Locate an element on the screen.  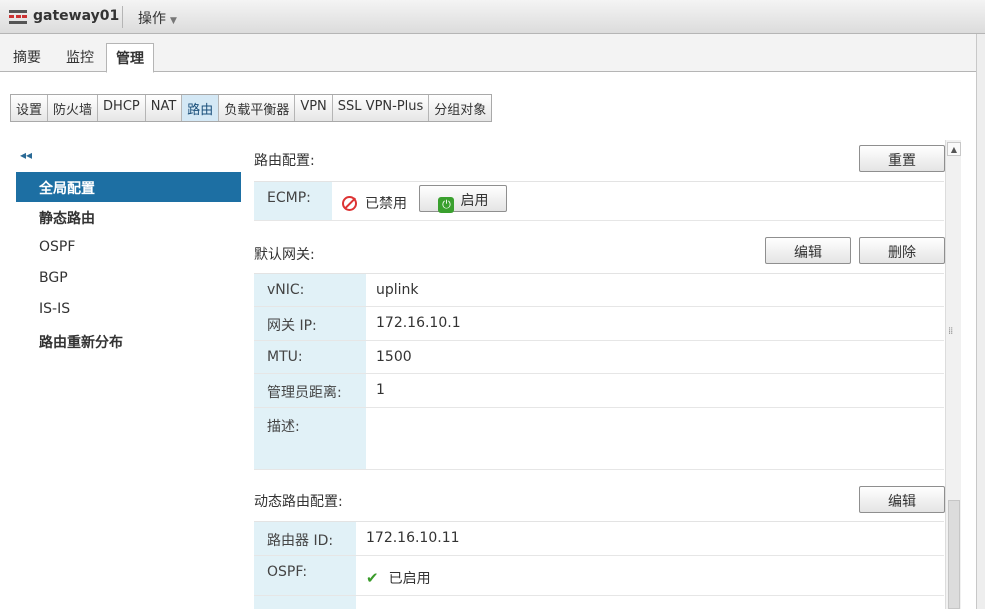
table-row: 管理员距离: 1 is located at coordinates (599, 391).